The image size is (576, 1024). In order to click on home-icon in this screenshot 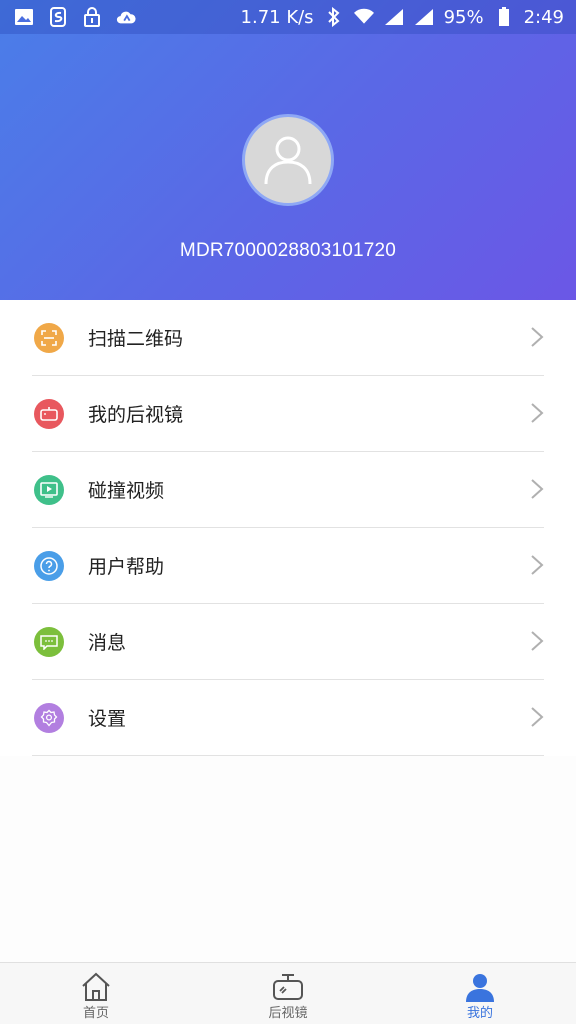, I will do `click(96, 986)`.